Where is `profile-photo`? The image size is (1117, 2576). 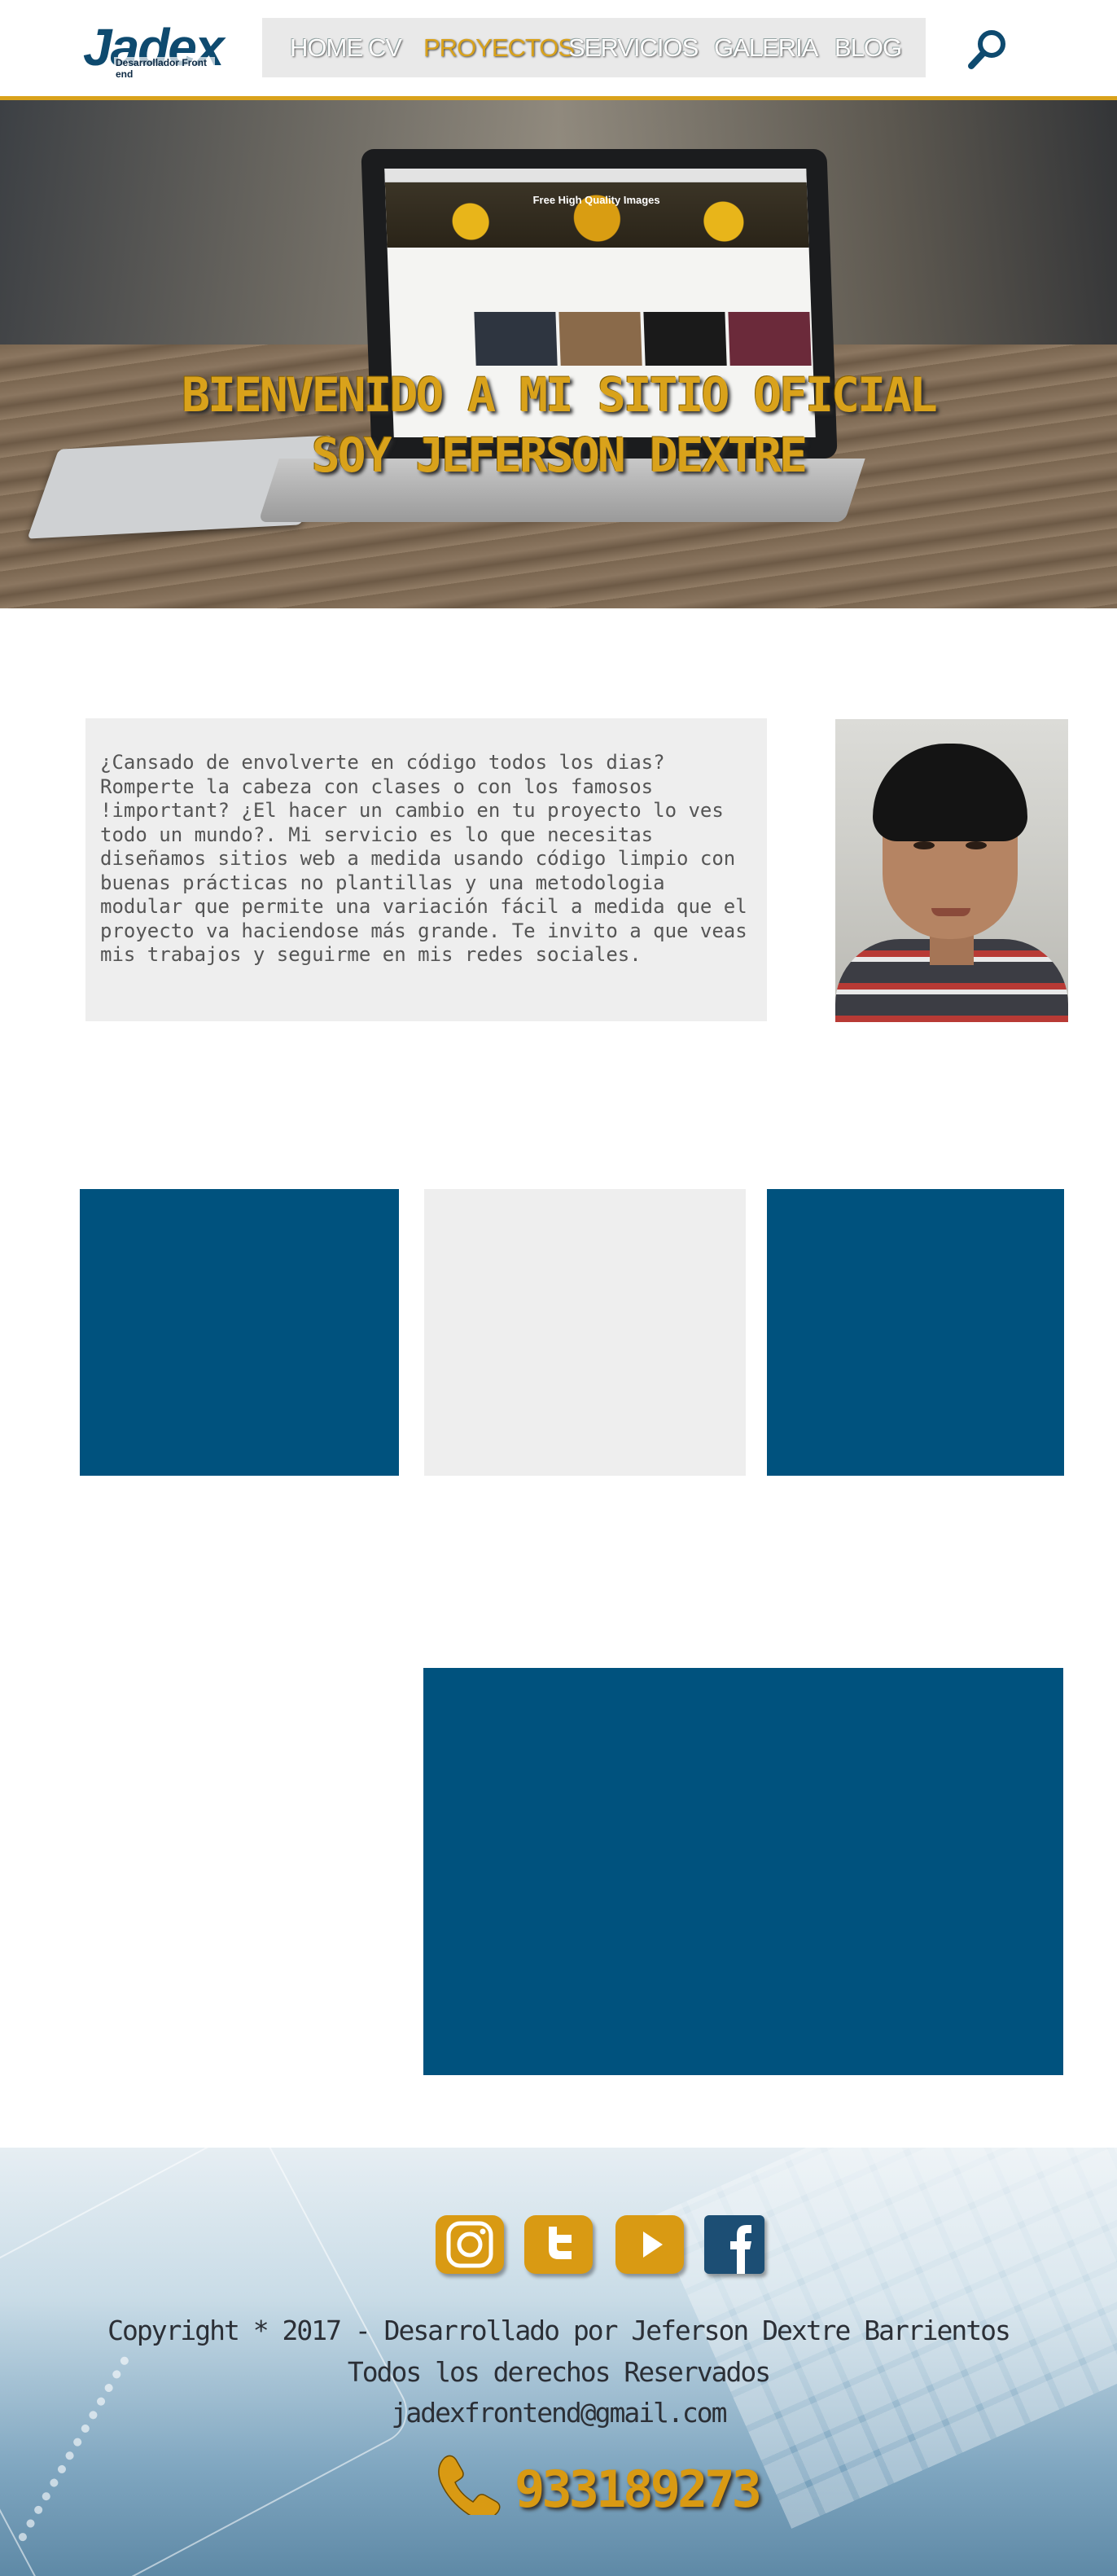 profile-photo is located at coordinates (952, 870).